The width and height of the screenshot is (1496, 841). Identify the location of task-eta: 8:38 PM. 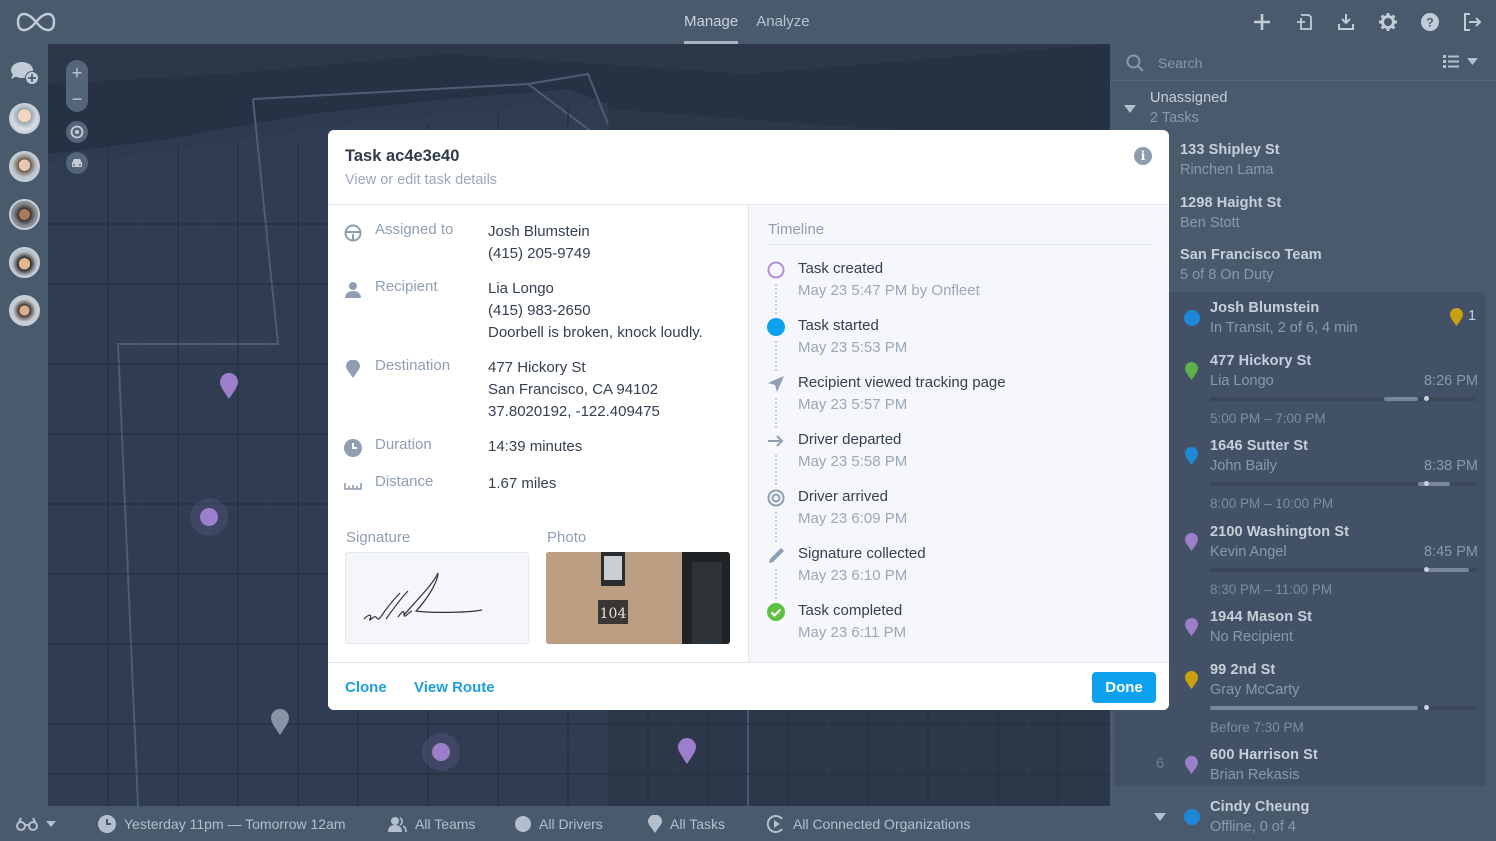
(1451, 466).